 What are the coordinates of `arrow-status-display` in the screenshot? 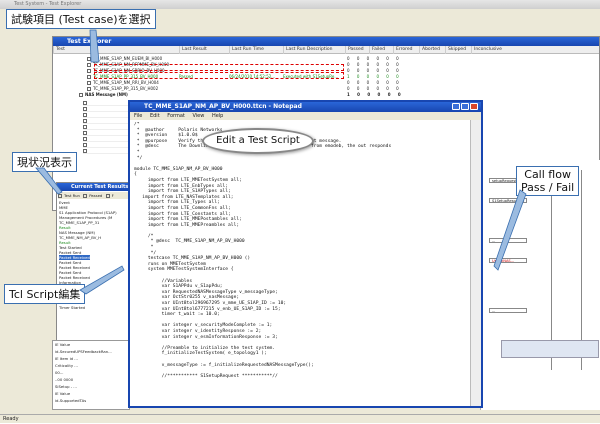 It's located at (49, 181).